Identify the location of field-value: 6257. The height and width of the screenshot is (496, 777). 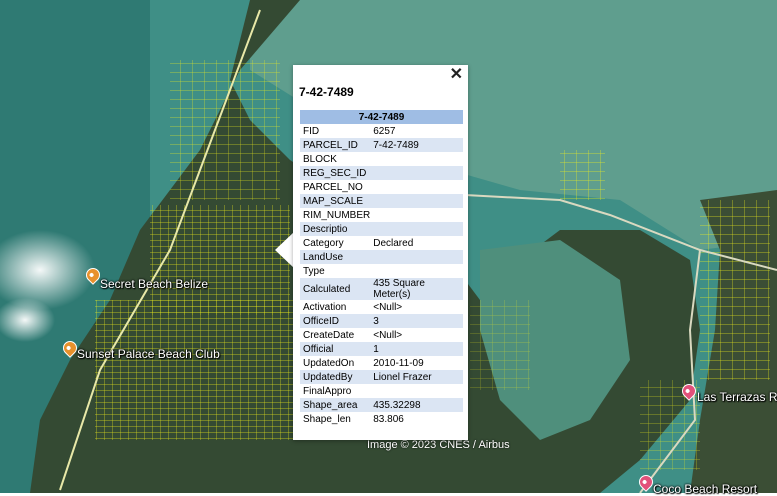
(384, 131).